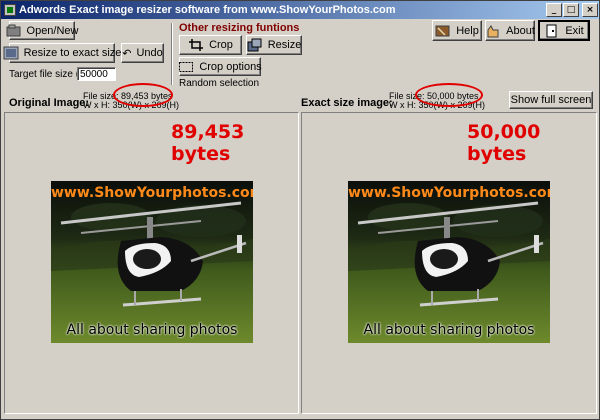 This screenshot has width=600, height=420. Describe the element at coordinates (96, 74) in the screenshot. I see `target-size-input: 50000` at that location.